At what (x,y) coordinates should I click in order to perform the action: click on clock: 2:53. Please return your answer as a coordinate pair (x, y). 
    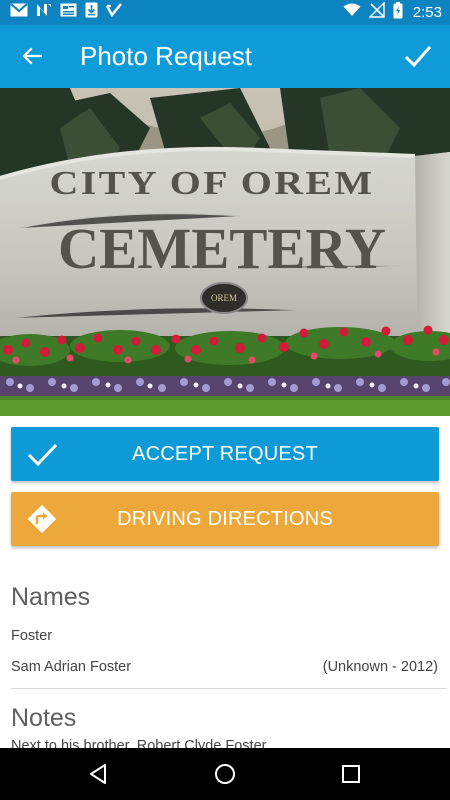
    Looking at the image, I should click on (427, 12).